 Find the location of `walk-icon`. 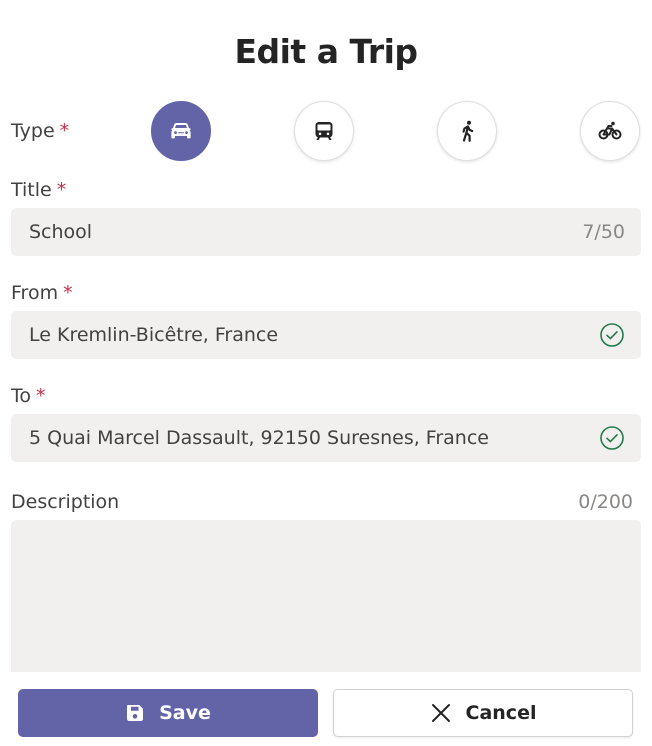

walk-icon is located at coordinates (468, 131).